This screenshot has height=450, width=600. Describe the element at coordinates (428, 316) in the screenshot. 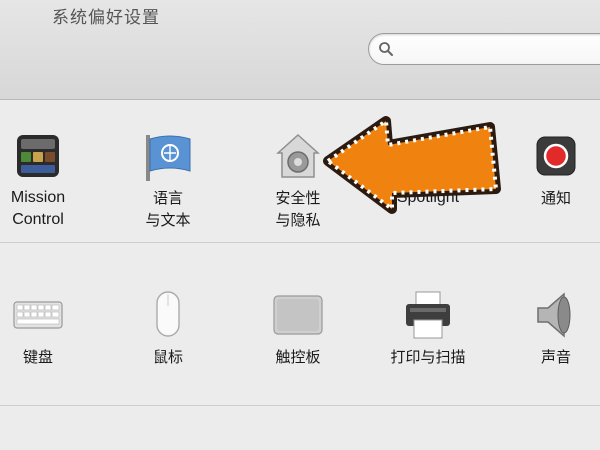

I see `printer-icon` at that location.